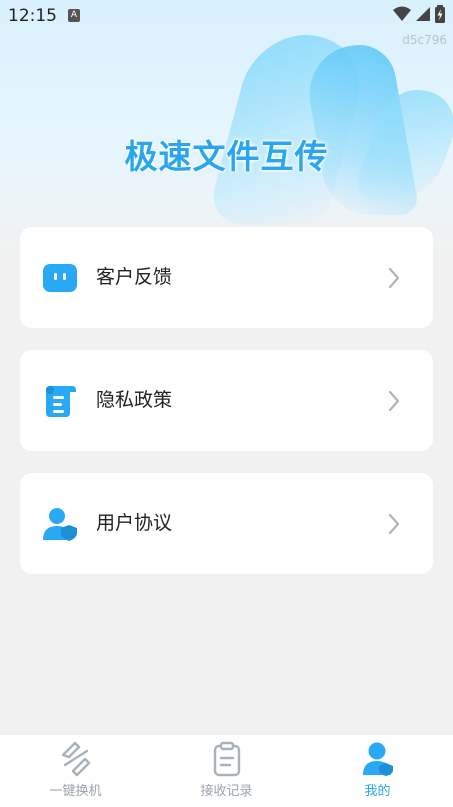  What do you see at coordinates (402, 13) in the screenshot?
I see `wifi-icon` at bounding box center [402, 13].